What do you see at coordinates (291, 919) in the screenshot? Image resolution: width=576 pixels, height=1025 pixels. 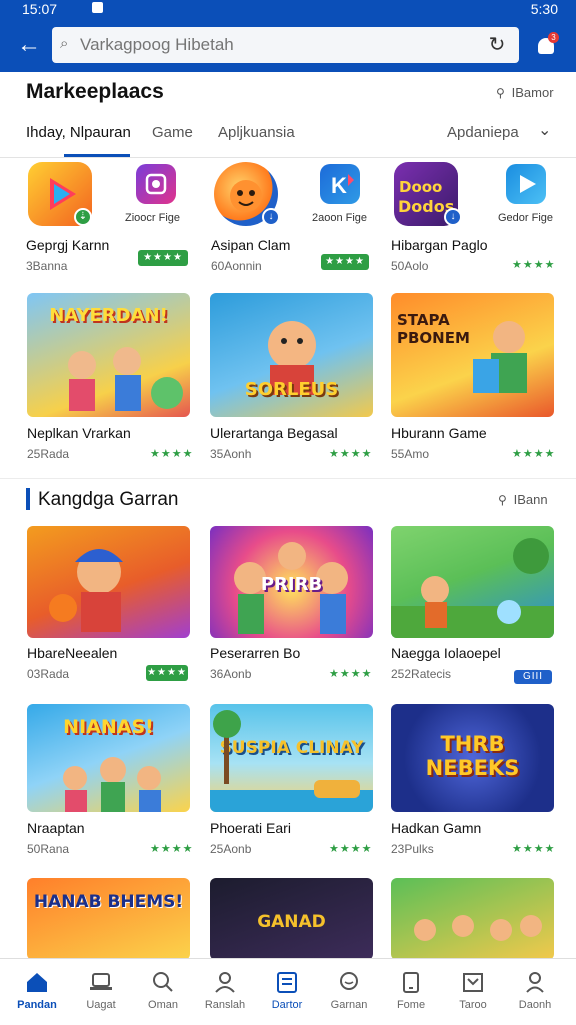 I see `game-banner-11: GANAD` at bounding box center [291, 919].